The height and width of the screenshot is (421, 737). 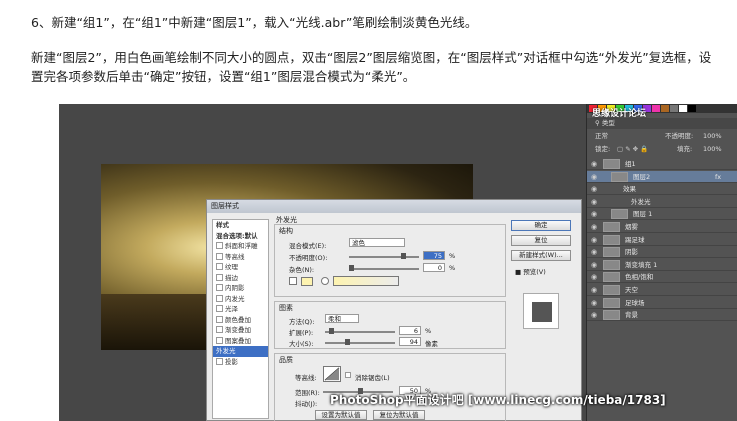 I want to click on spread-slider-knob, so click(x=331, y=331).